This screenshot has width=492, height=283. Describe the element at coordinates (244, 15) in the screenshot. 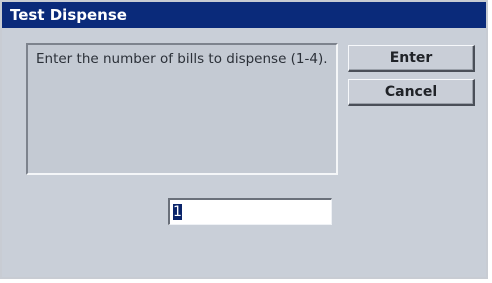

I see `dialog-title: Test Dispense` at that location.